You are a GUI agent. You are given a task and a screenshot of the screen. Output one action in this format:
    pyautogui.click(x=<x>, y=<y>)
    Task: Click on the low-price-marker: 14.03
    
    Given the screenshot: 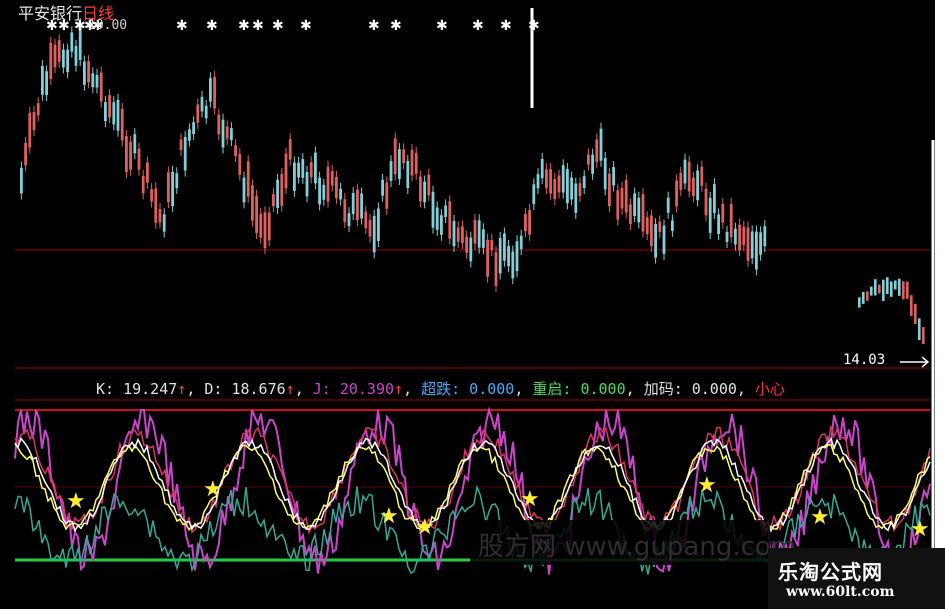 What is the action you would take?
    pyautogui.click(x=864, y=360)
    